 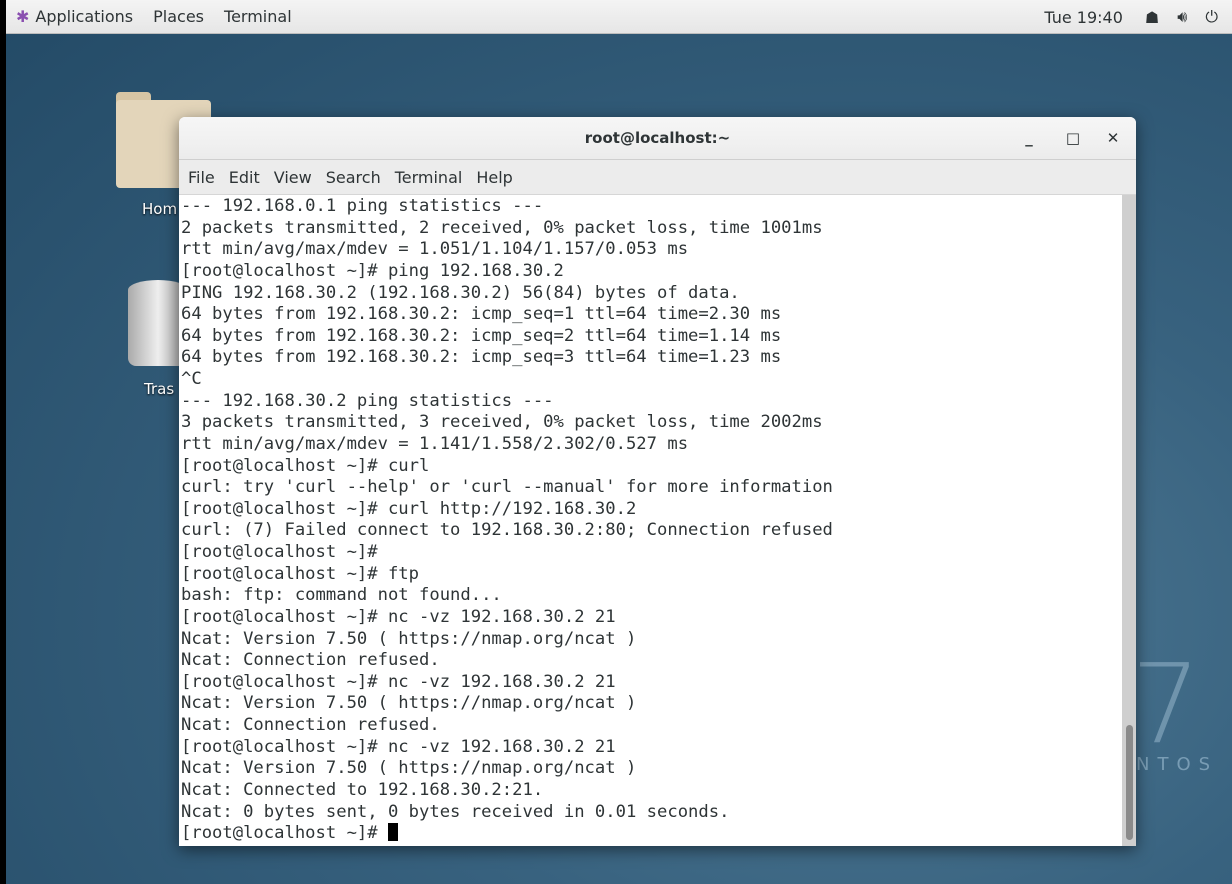 What do you see at coordinates (392, 832) in the screenshot?
I see `cursor` at bounding box center [392, 832].